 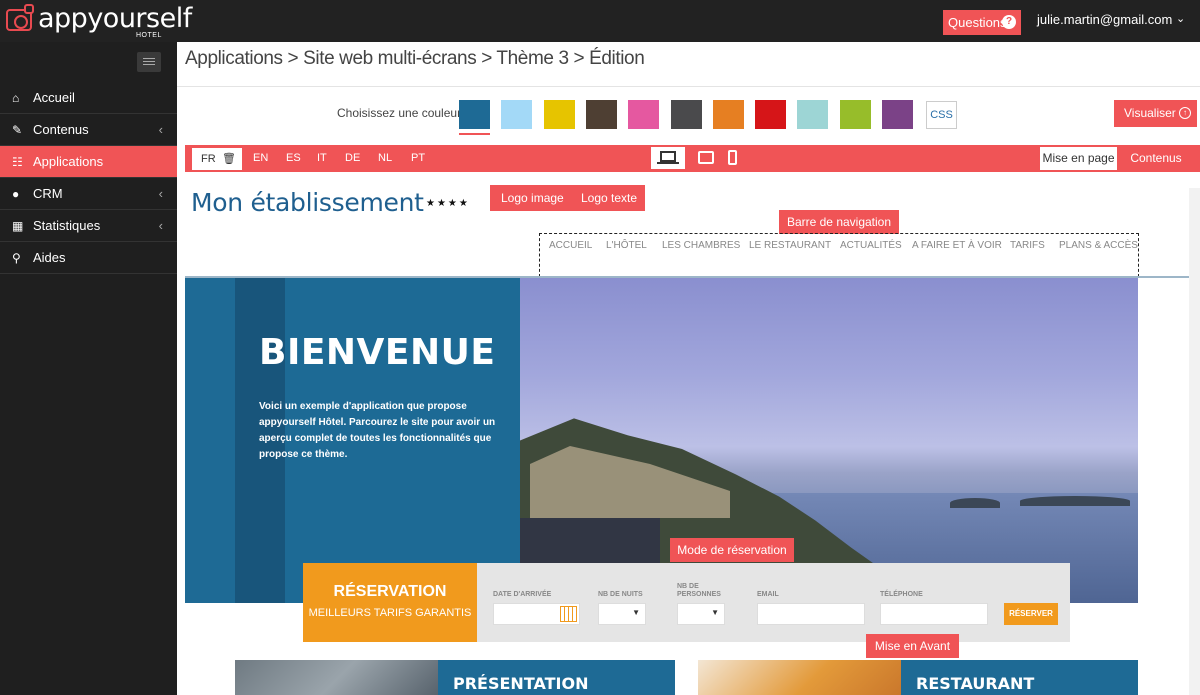 What do you see at coordinates (88, 258) in the screenshot?
I see `sidebar-item-aides: ⚲ Aides` at bounding box center [88, 258].